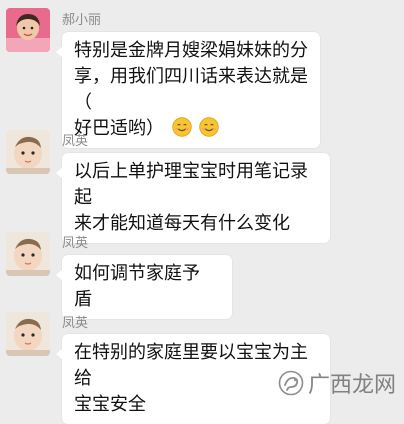 This screenshot has width=404, height=424. What do you see at coordinates (137, 286) in the screenshot?
I see `message-line: 如何调节家庭予 盾` at bounding box center [137, 286].